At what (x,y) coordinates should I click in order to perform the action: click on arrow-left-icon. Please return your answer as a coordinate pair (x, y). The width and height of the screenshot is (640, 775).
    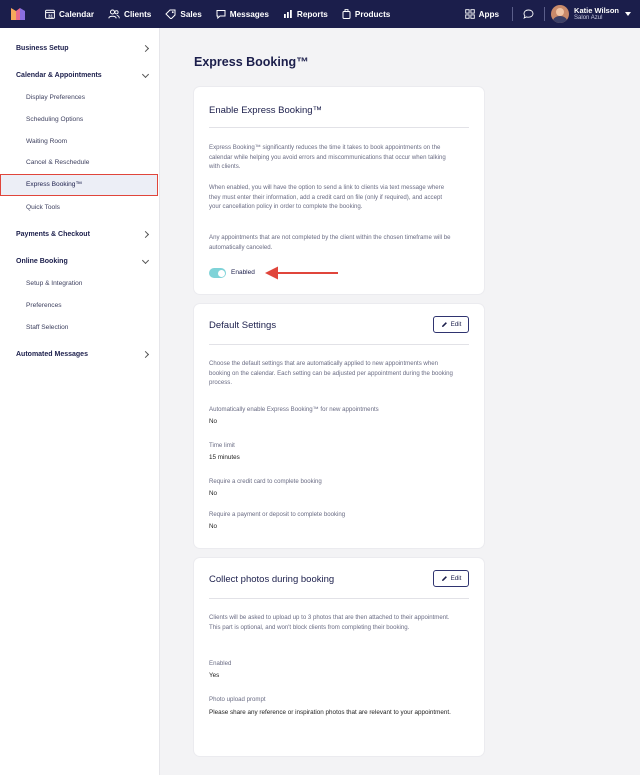
    Looking at the image, I should click on (301, 273).